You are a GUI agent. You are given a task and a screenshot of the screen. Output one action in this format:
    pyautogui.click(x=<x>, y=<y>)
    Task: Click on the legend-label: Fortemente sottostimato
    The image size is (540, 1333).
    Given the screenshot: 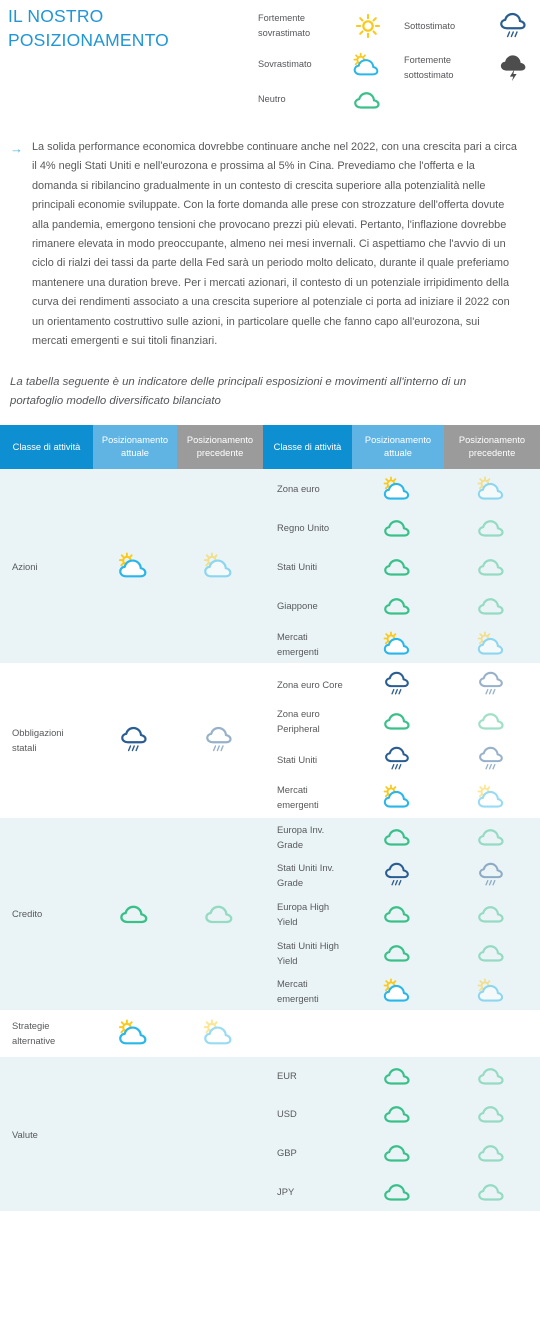 What is the action you would take?
    pyautogui.click(x=429, y=67)
    